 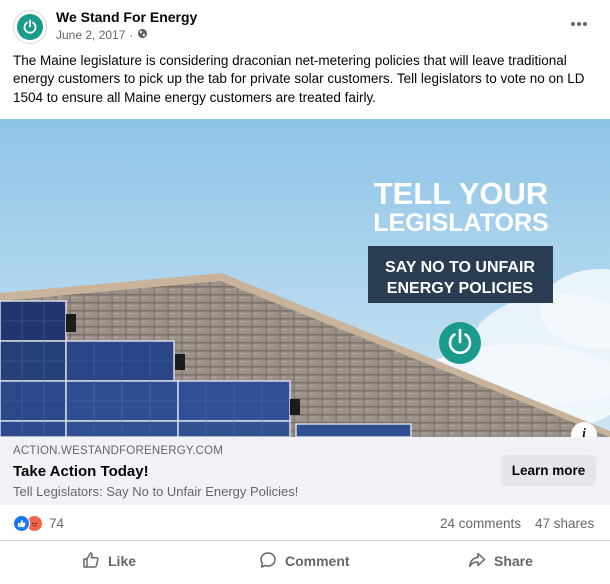 I want to click on like-label: Like, so click(x=122, y=561).